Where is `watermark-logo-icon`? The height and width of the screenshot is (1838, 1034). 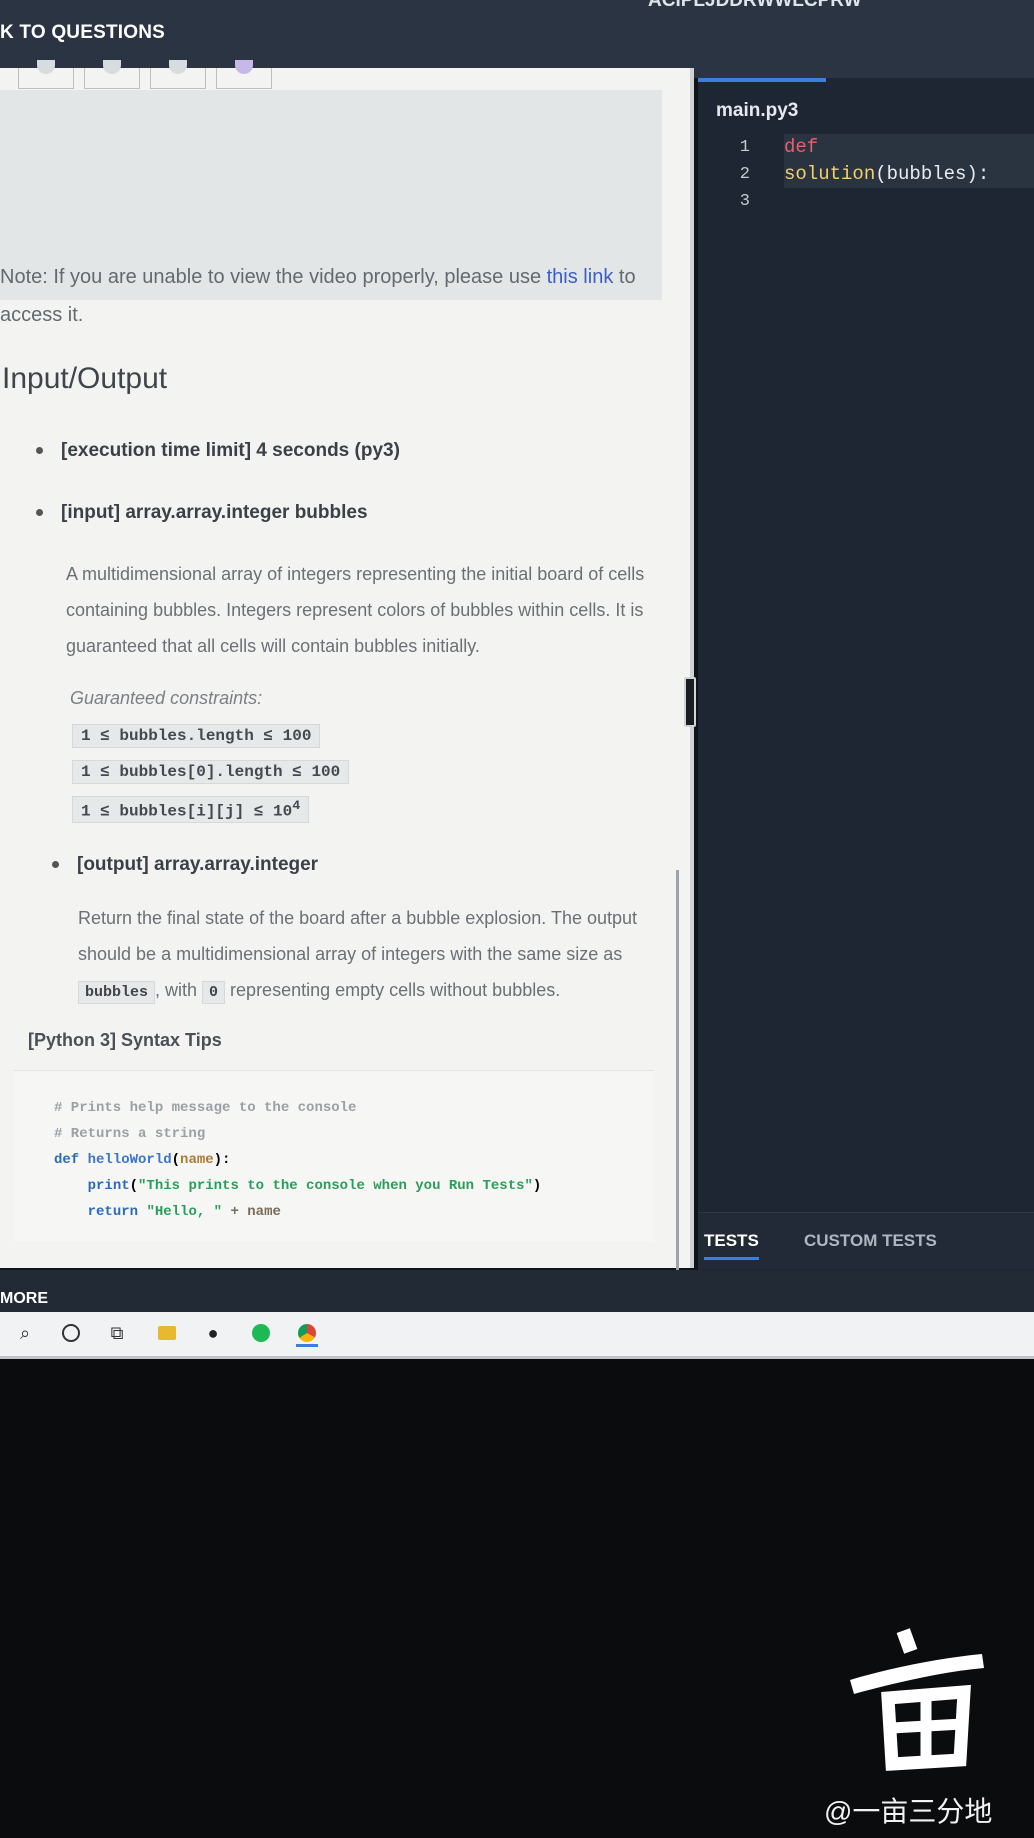 watermark-logo-icon is located at coordinates (917, 1699).